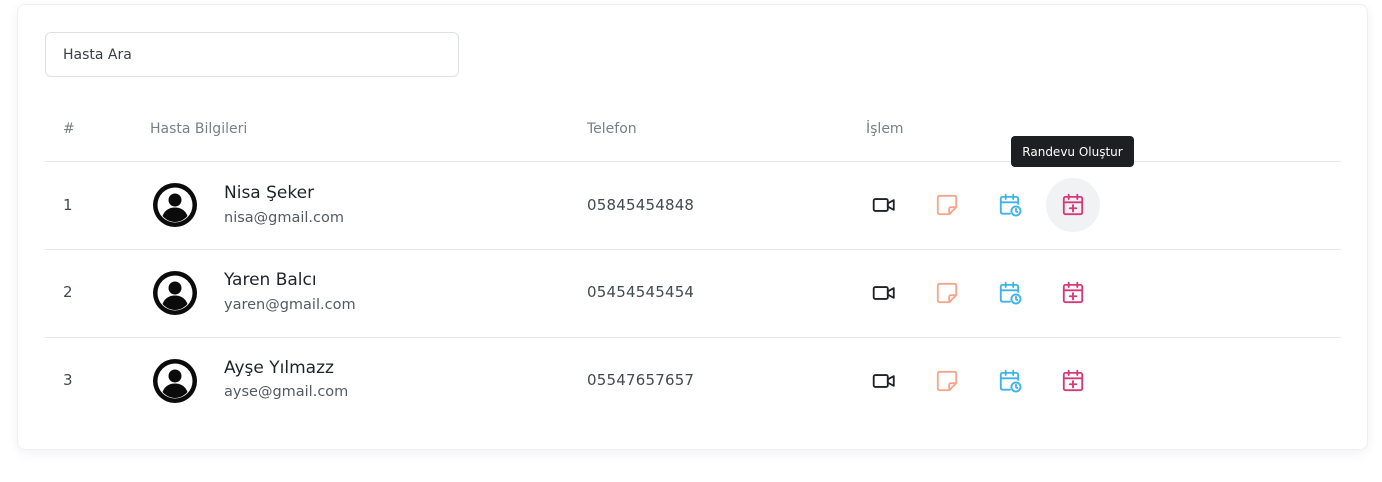  Describe the element at coordinates (270, 280) in the screenshot. I see `patient-name: Yaren Balcı` at that location.